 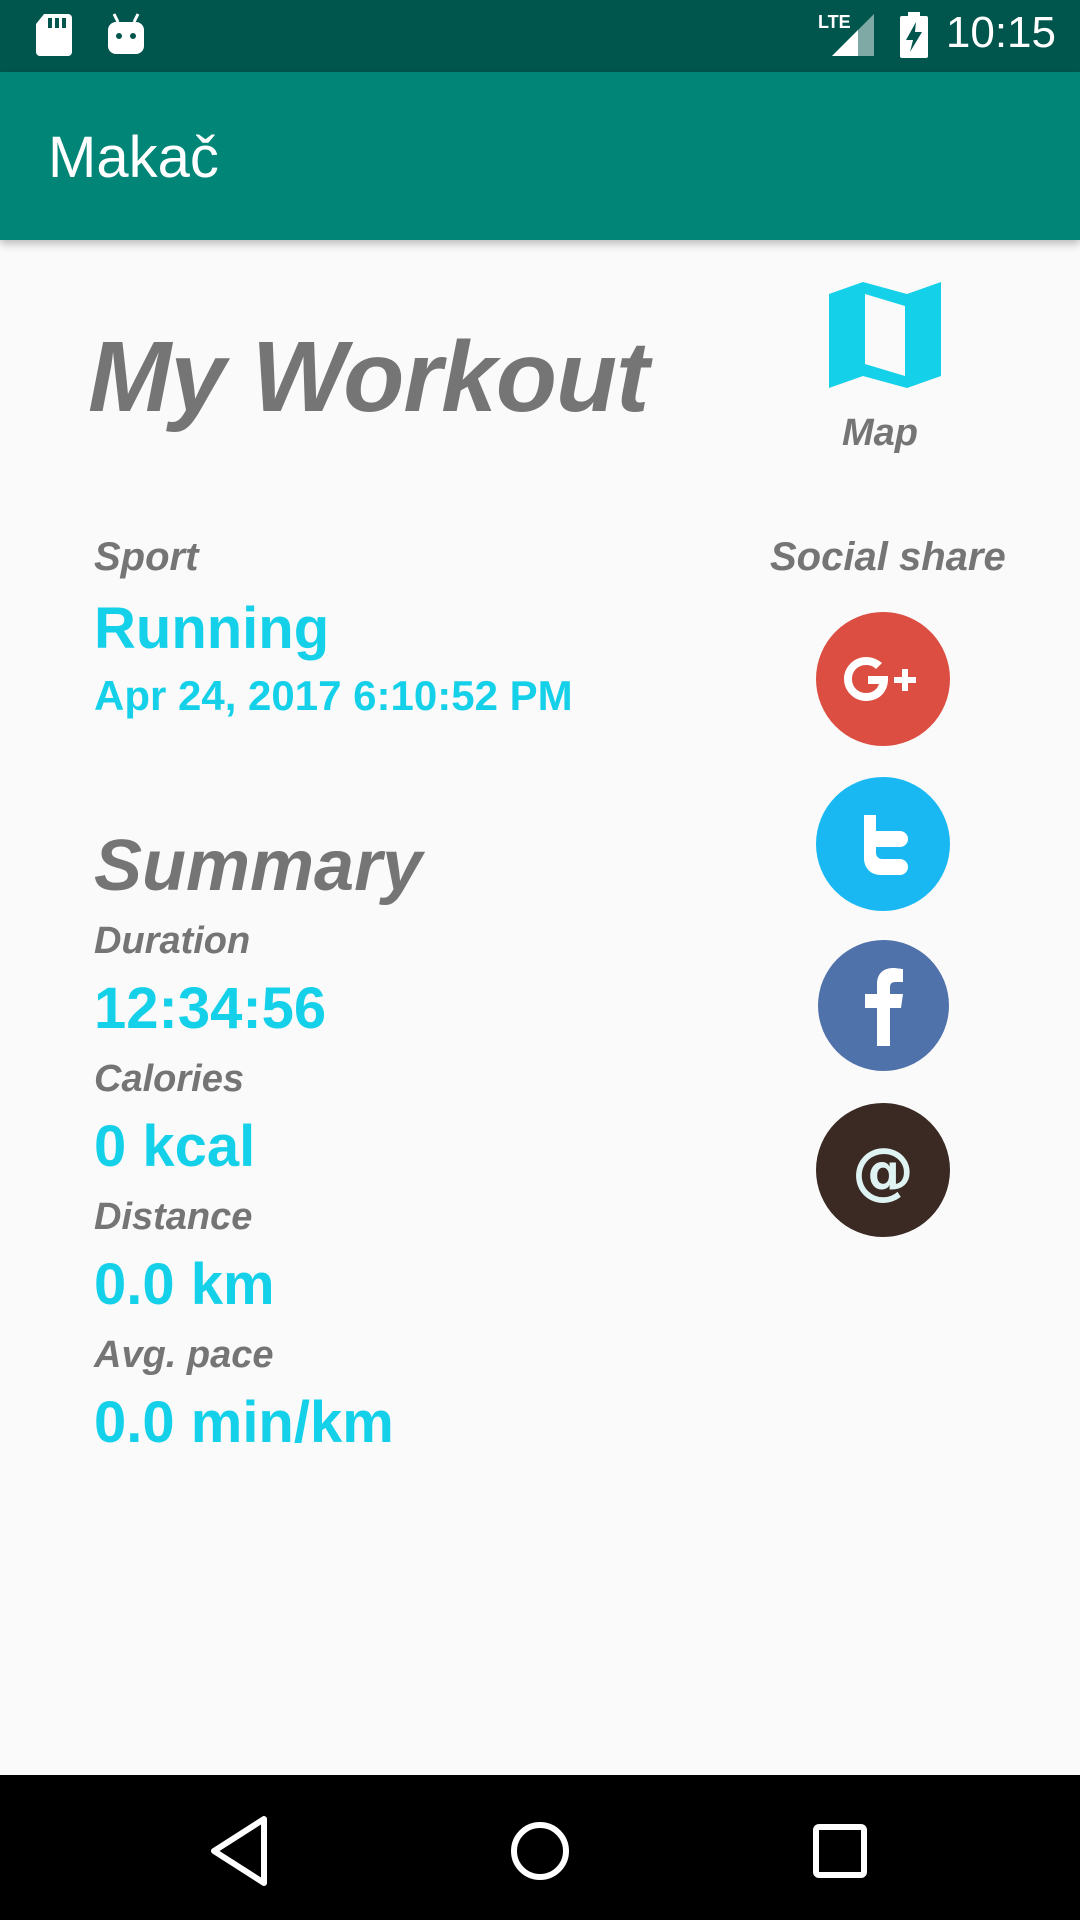 What do you see at coordinates (914, 35) in the screenshot?
I see `battery-charging-icon` at bounding box center [914, 35].